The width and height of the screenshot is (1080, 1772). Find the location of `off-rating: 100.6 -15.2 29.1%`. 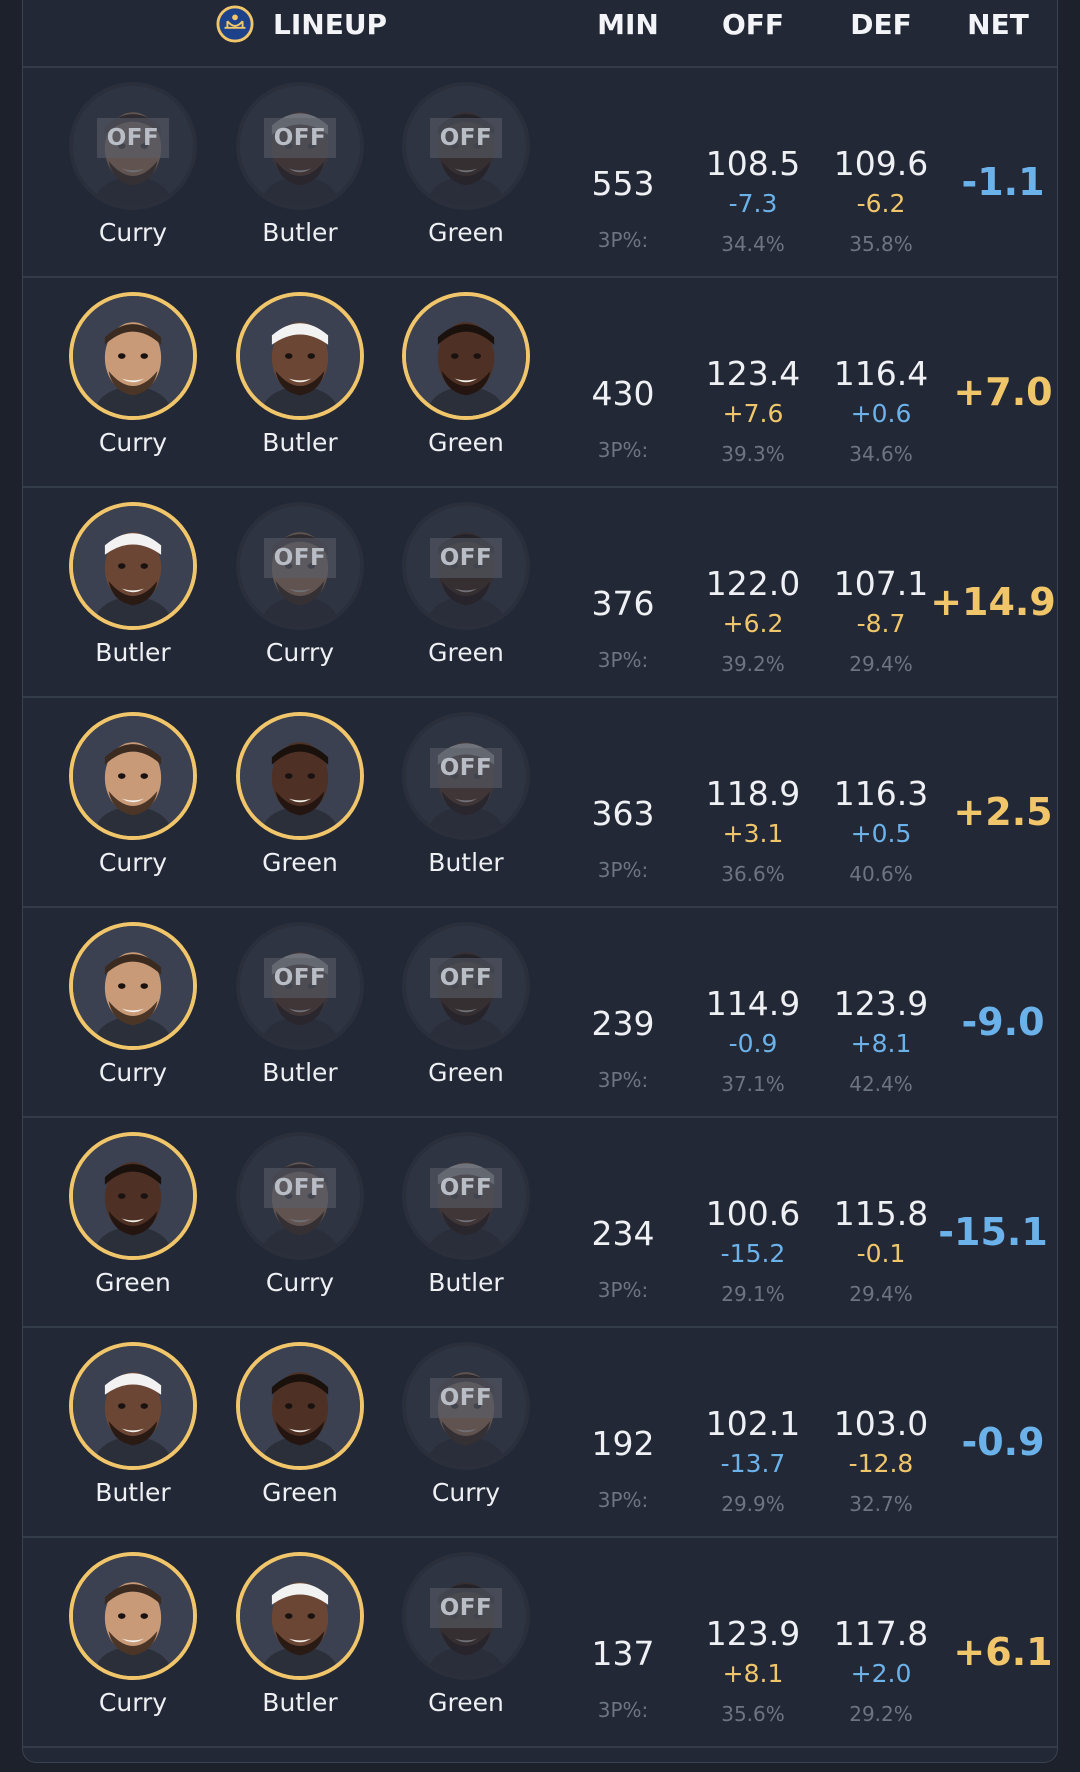

off-rating: 100.6 -15.2 29.1% is located at coordinates (753, 1250).